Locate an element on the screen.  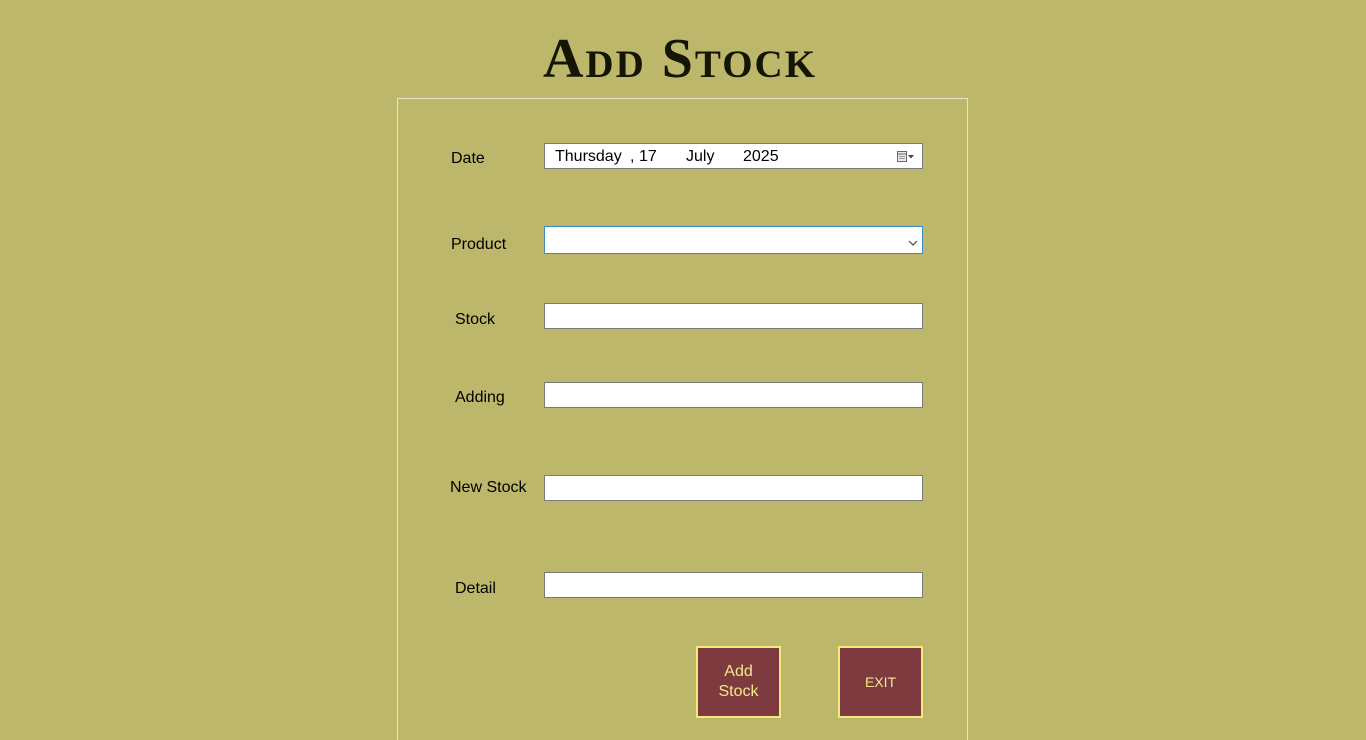
stock-label: Stock is located at coordinates (475, 319).